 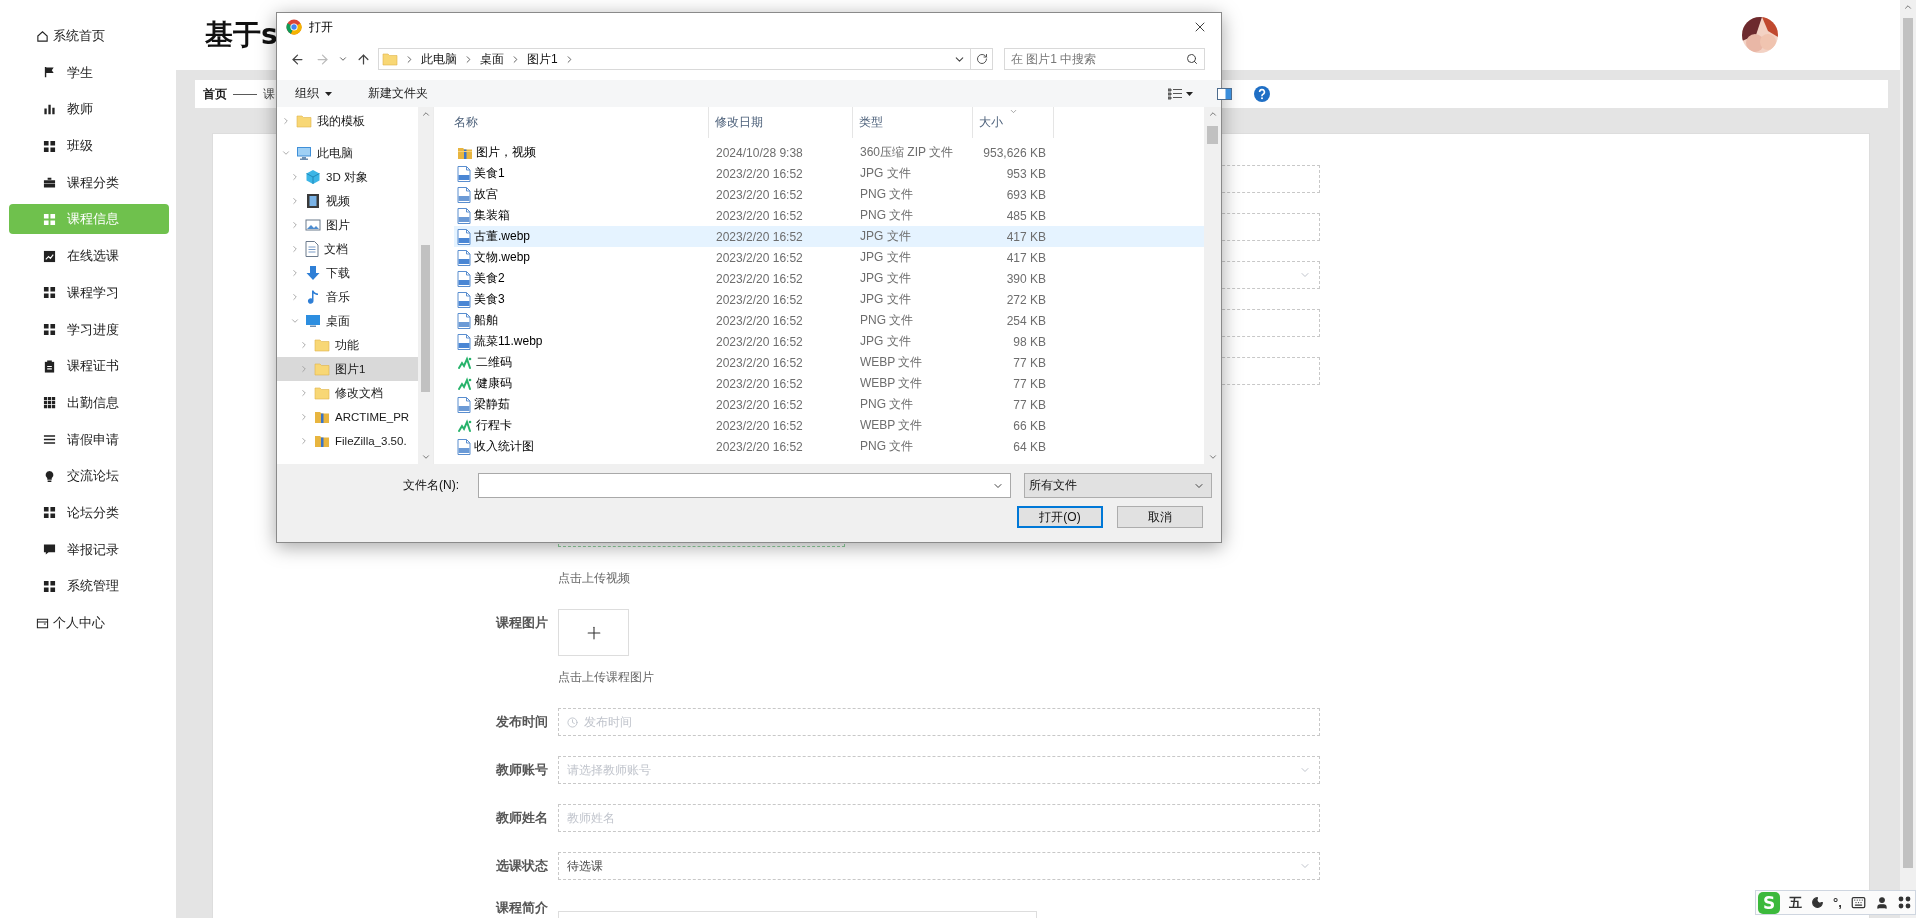 I want to click on folder-tree-item: 修改文档, so click(x=347, y=393).